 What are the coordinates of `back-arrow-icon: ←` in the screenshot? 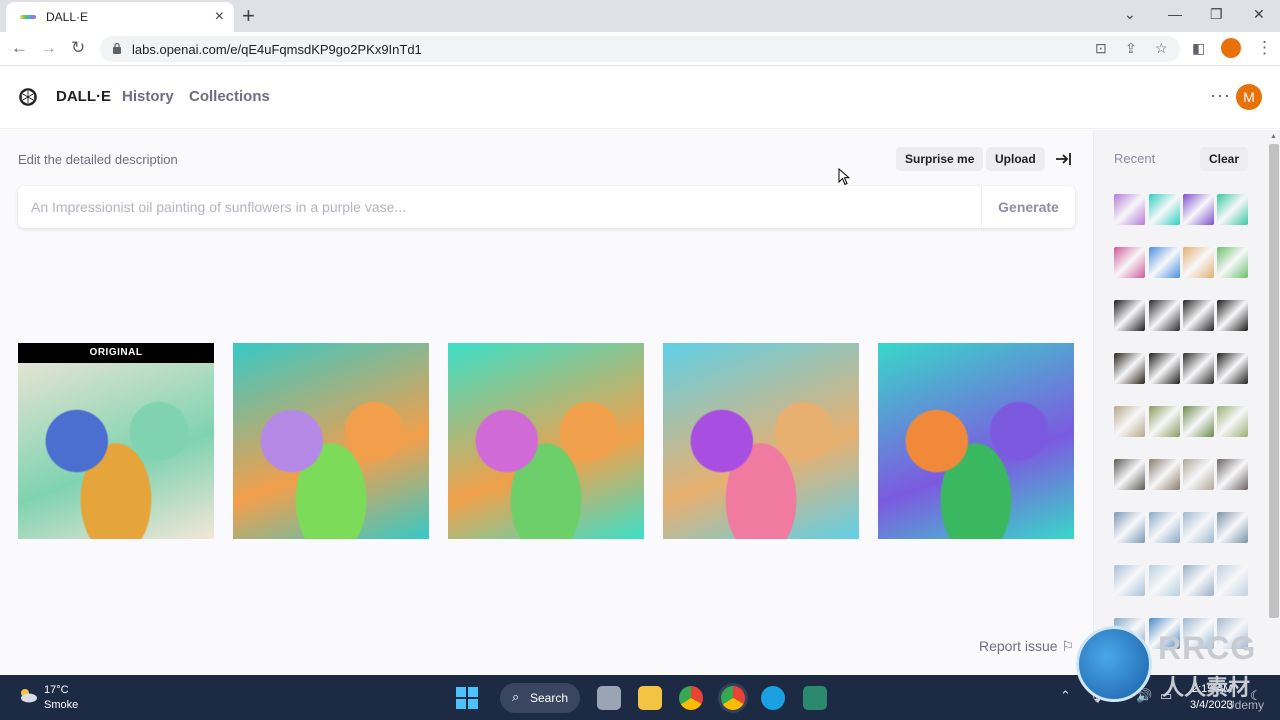 It's located at (19, 48).